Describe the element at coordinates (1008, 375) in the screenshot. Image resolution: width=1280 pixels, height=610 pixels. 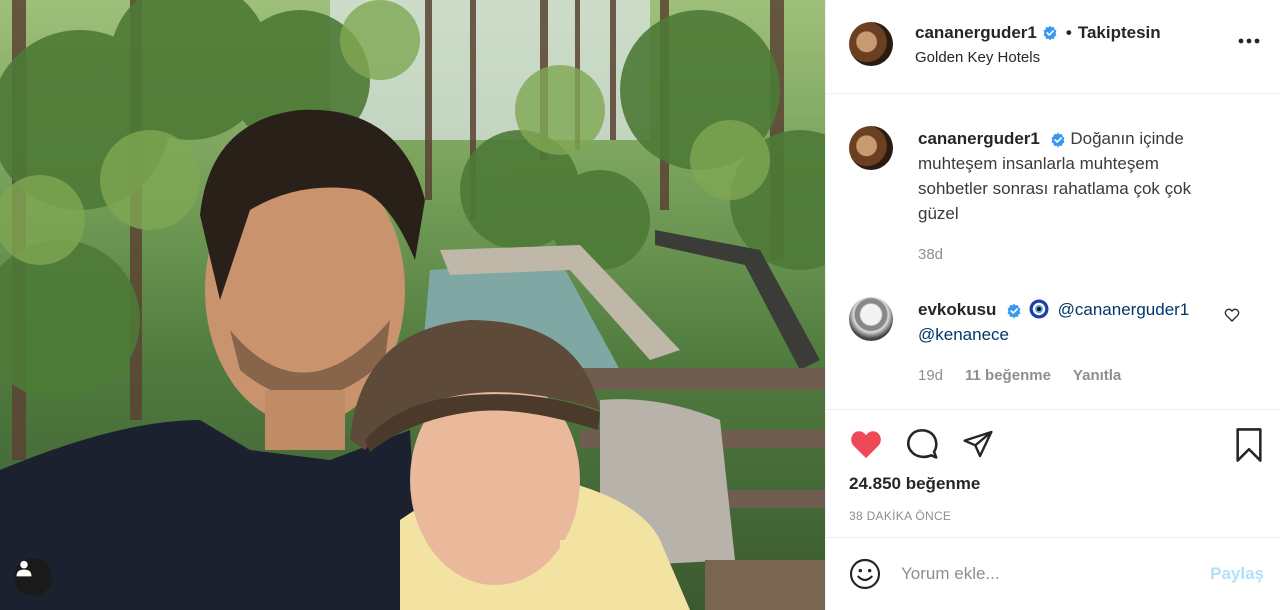
I see `comment-likes: 11 beğenme` at that location.